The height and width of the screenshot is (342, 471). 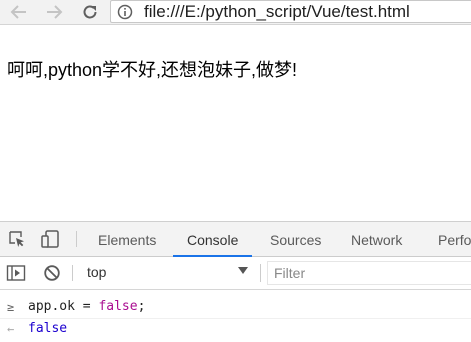 What do you see at coordinates (118, 306) in the screenshot?
I see `command-value: false` at bounding box center [118, 306].